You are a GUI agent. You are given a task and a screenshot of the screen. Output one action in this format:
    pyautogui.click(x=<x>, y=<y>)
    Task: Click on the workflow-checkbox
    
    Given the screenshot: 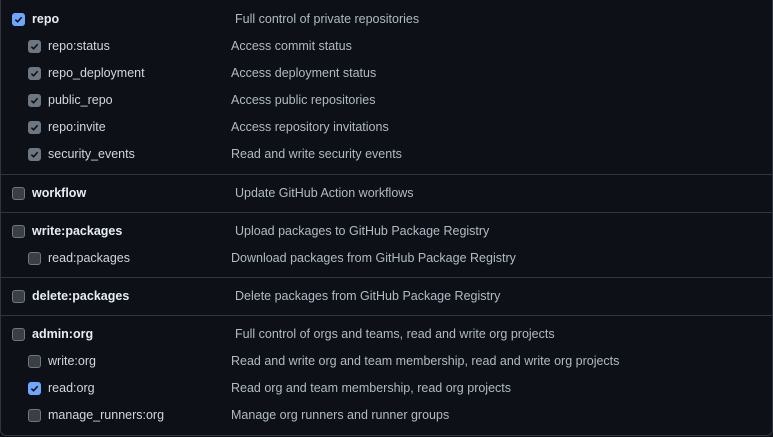 What is the action you would take?
    pyautogui.click(x=18, y=193)
    